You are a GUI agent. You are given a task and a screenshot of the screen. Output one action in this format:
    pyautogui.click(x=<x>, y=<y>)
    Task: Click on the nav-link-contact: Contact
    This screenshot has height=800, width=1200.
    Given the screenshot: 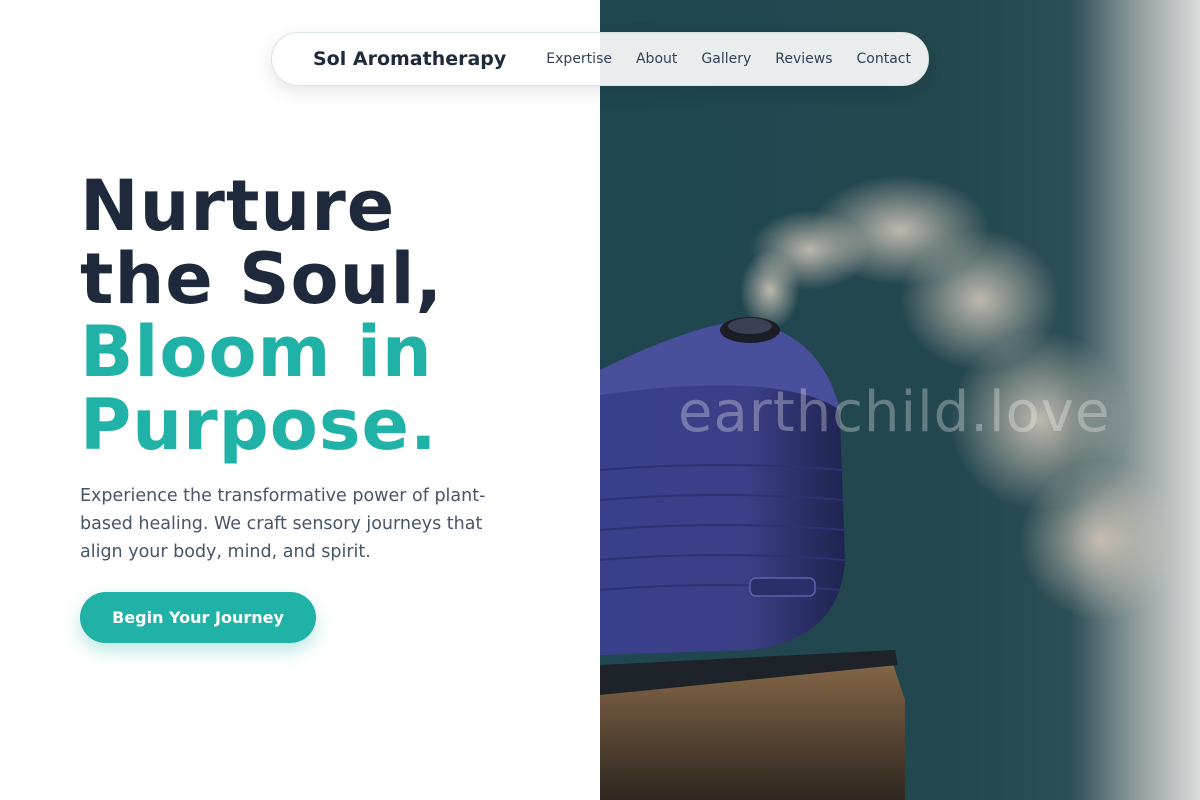 What is the action you would take?
    pyautogui.click(x=884, y=59)
    